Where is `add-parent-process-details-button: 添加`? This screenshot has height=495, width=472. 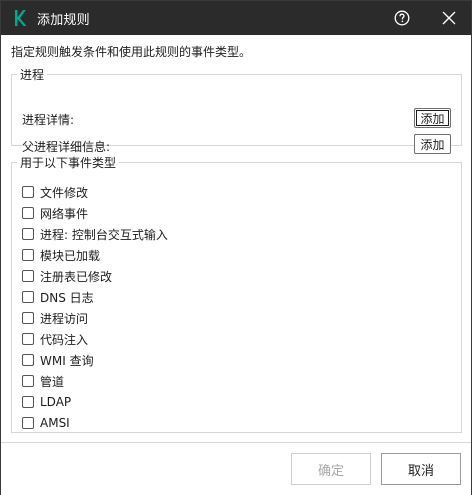 add-parent-process-details-button: 添加 is located at coordinates (432, 144).